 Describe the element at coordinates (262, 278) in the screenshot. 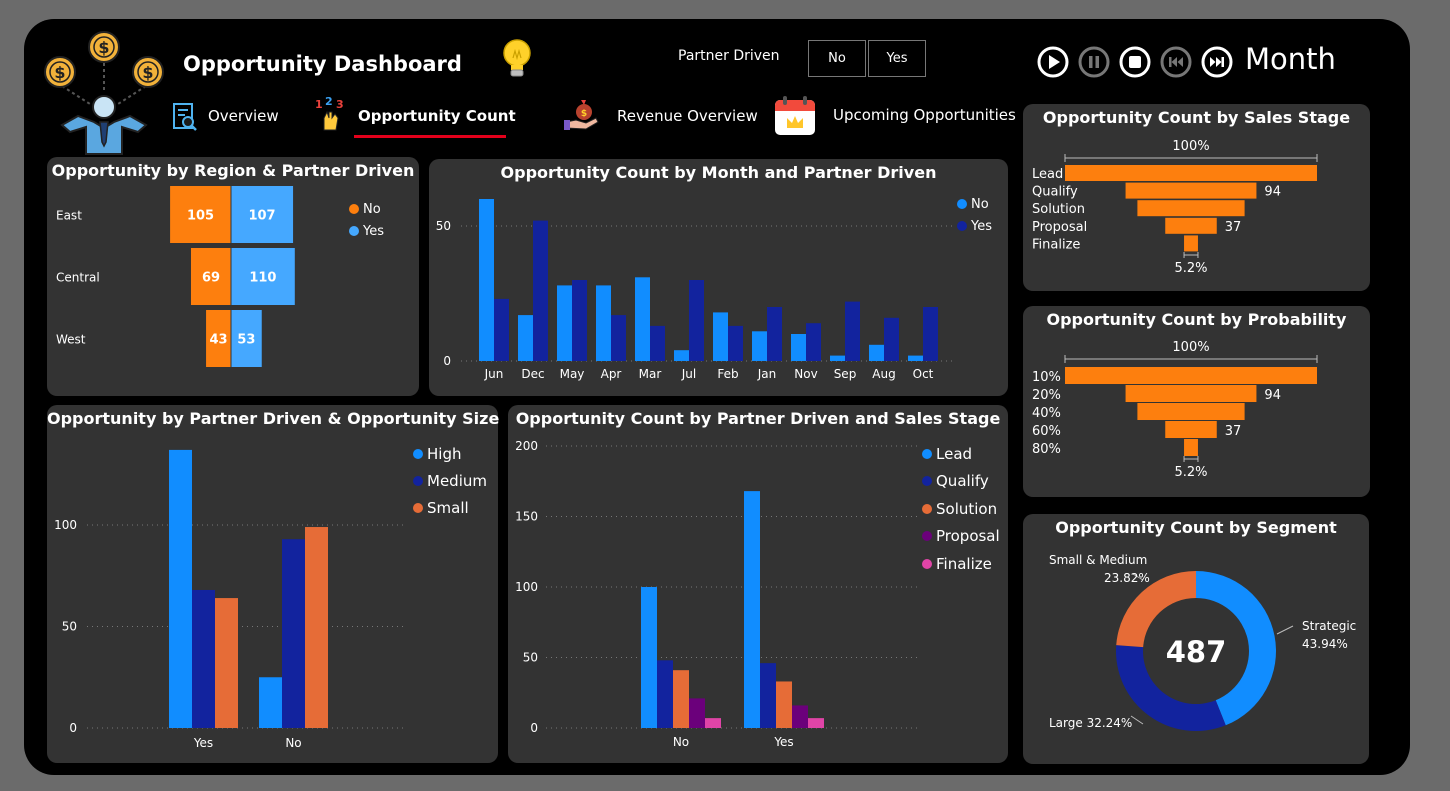

I see `data-label: 110` at that location.